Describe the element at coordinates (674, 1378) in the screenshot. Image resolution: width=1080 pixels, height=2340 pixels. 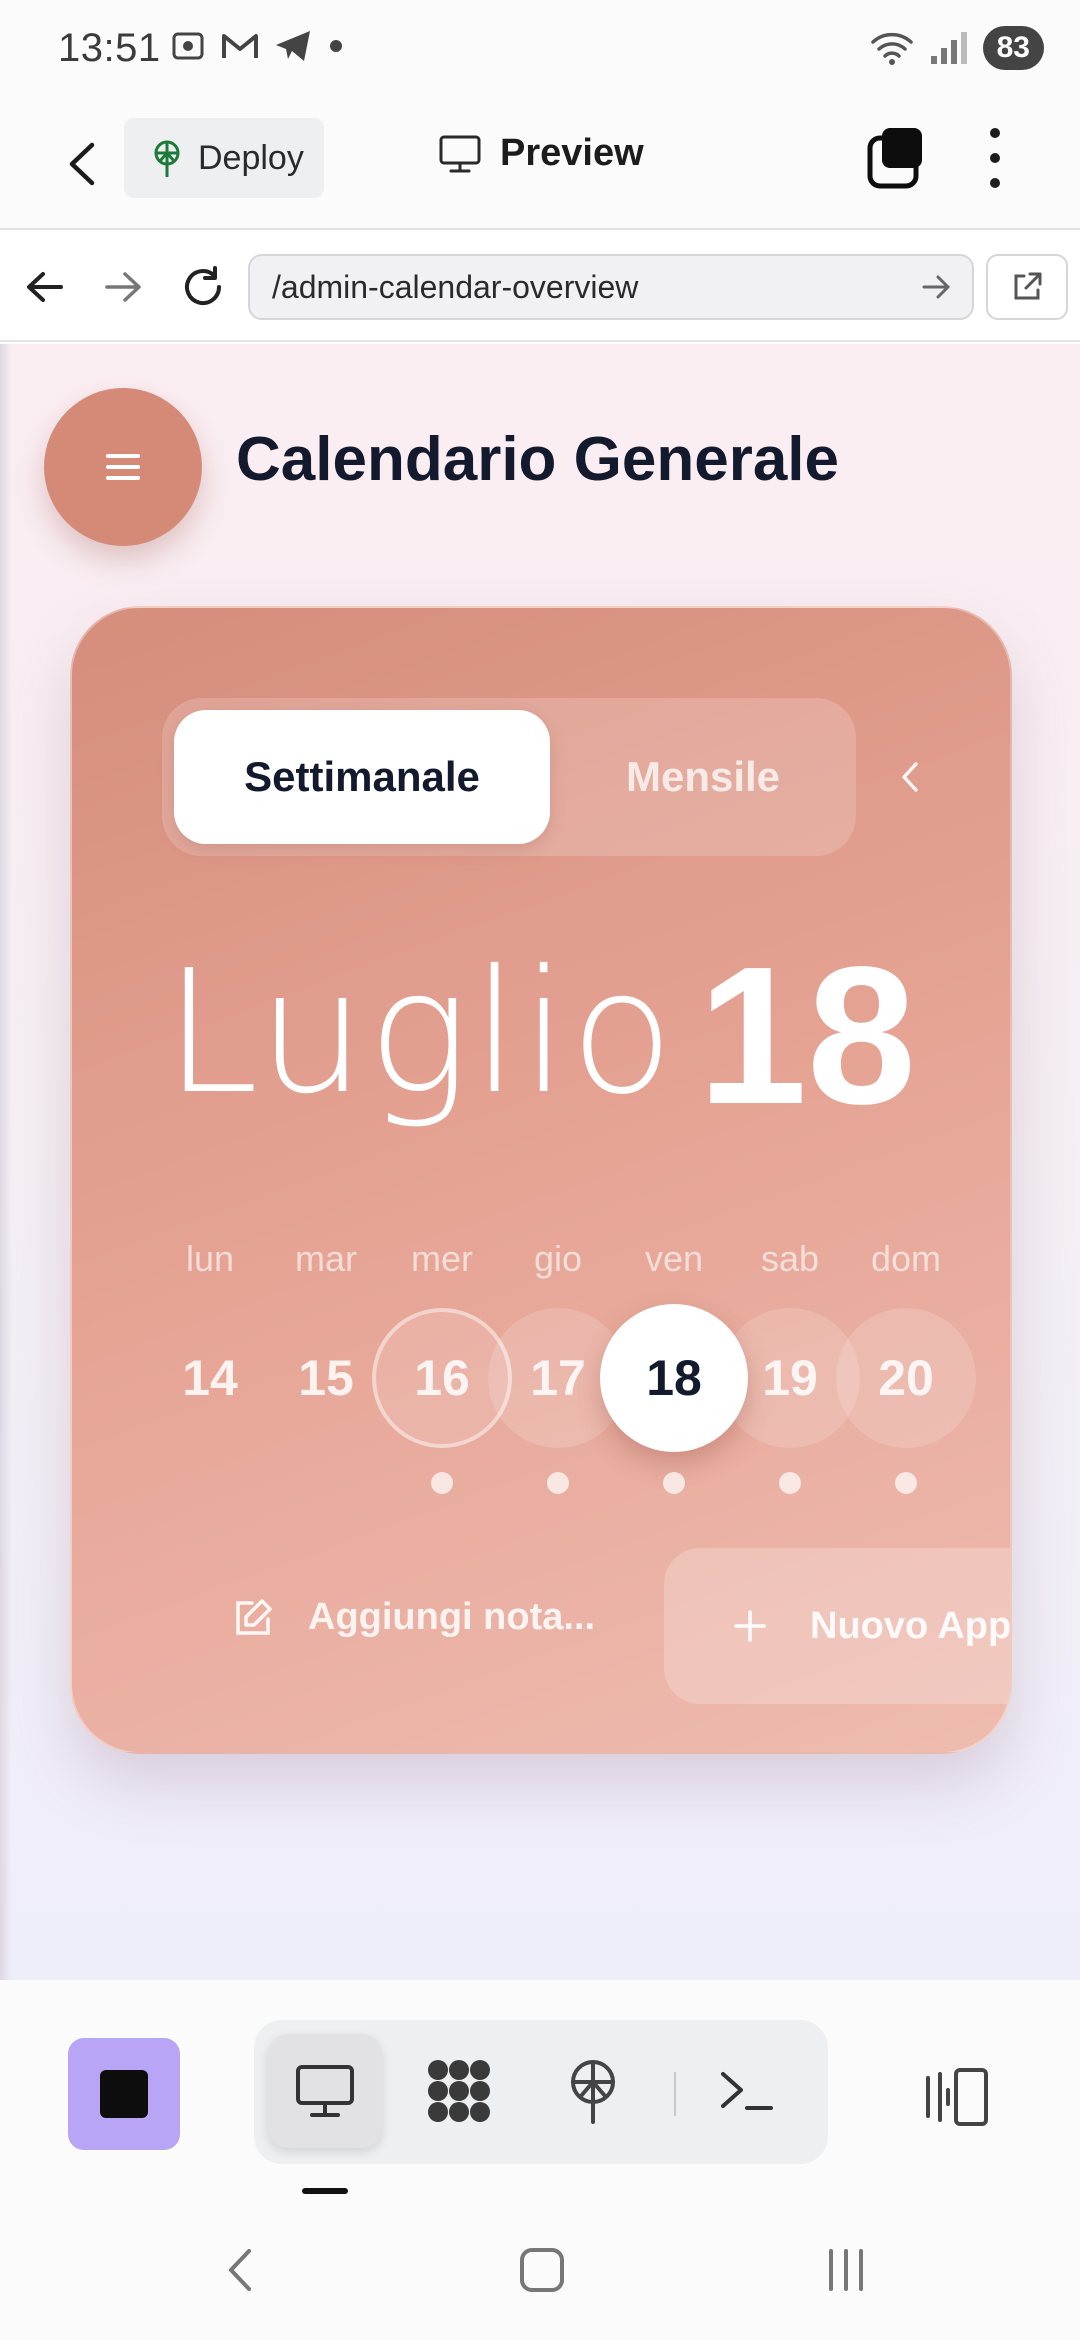
I see `date-cell-selected: 18` at that location.